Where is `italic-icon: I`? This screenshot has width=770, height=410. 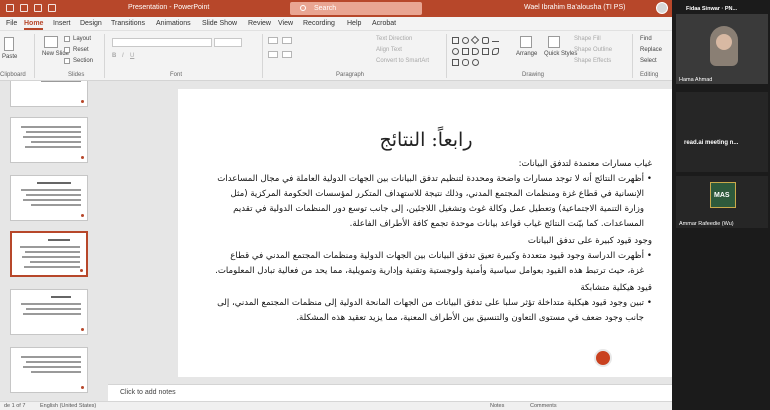 italic-icon: I is located at coordinates (123, 56).